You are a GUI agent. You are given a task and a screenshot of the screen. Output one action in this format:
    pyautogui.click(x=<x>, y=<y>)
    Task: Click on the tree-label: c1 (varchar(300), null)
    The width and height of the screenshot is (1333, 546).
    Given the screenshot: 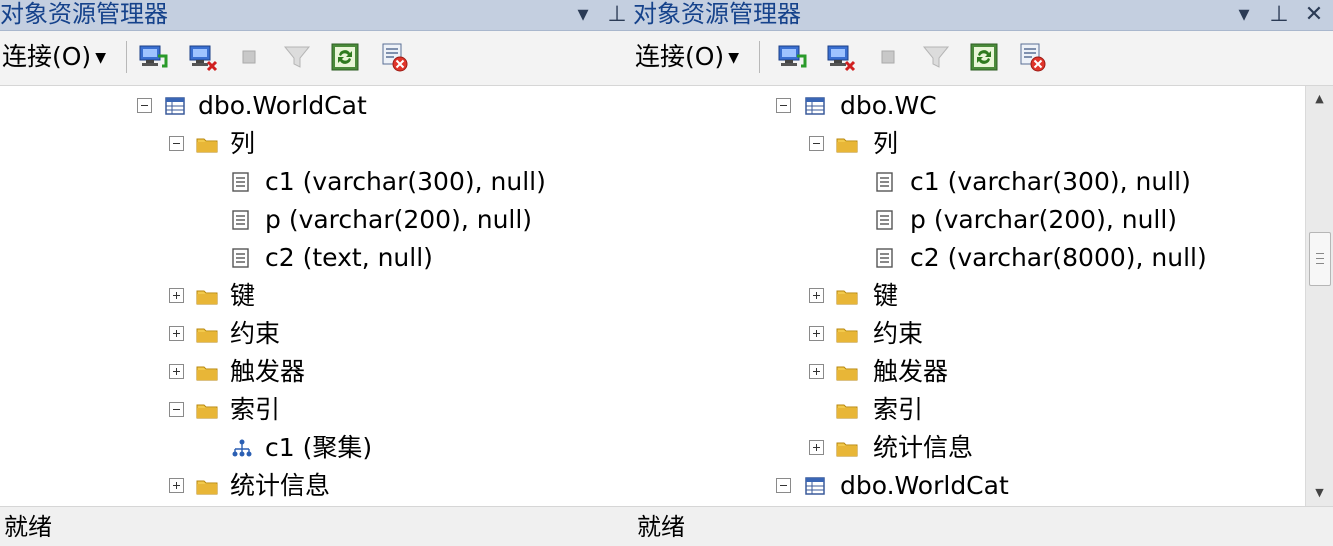 What is the action you would take?
    pyautogui.click(x=405, y=181)
    